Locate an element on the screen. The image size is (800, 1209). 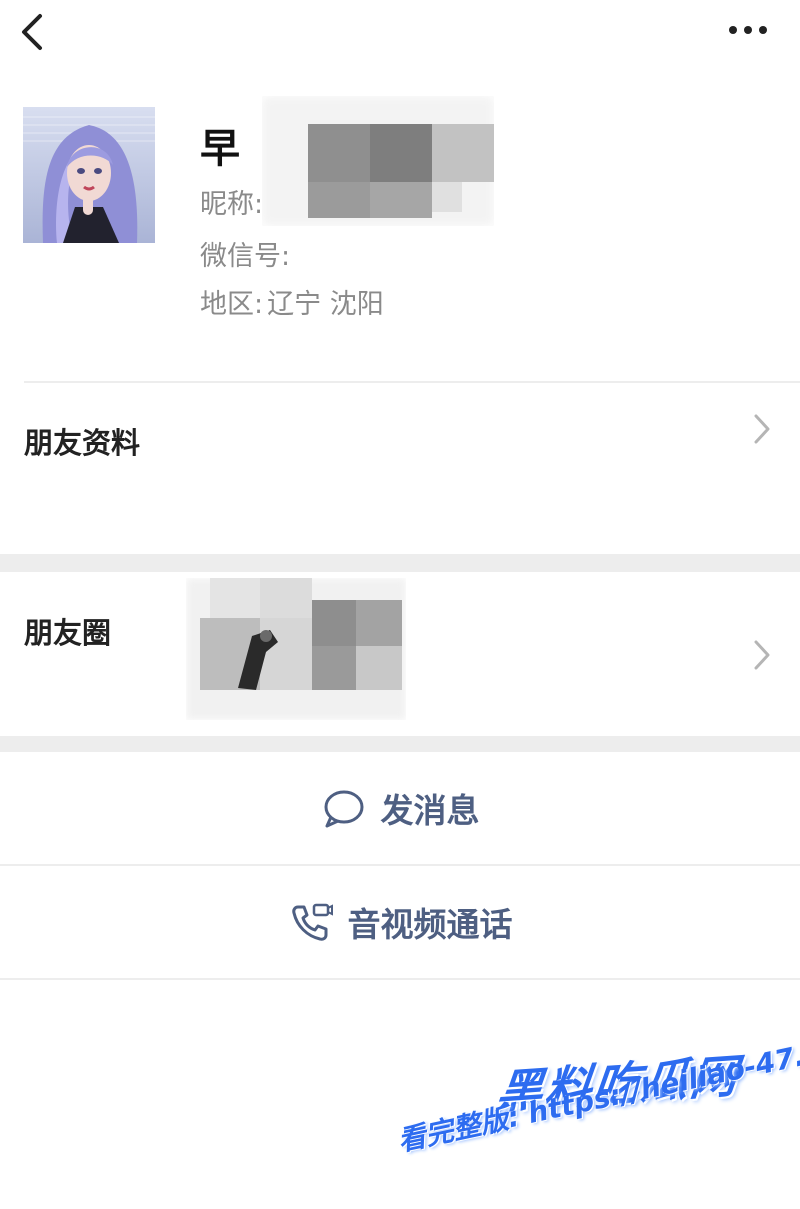
top-bar is located at coordinates (400, 35).